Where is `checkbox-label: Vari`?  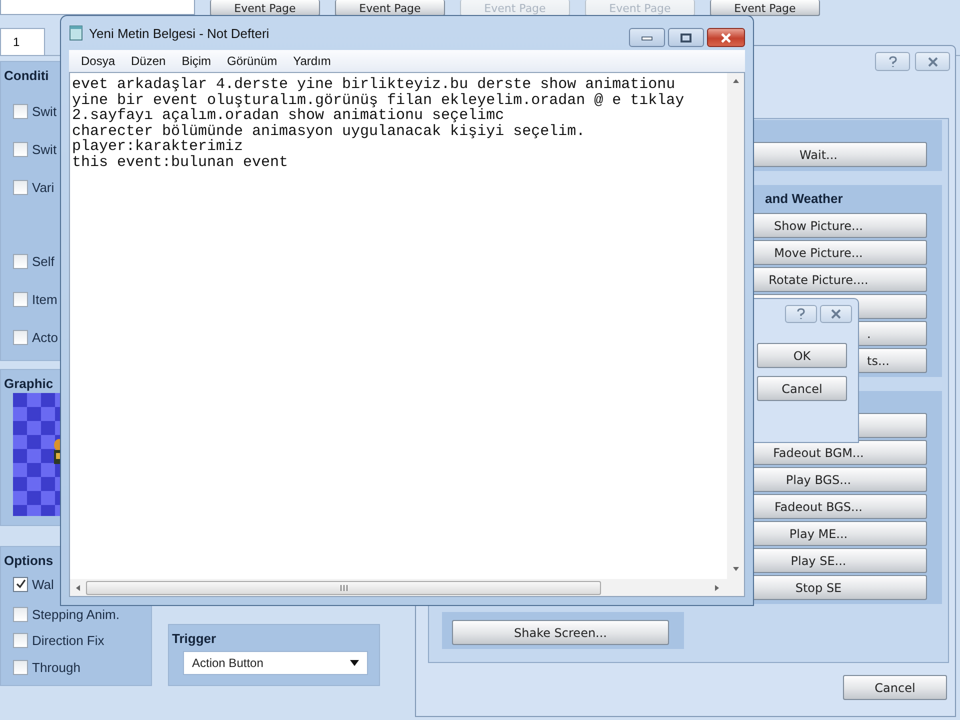
checkbox-label: Vari is located at coordinates (43, 187).